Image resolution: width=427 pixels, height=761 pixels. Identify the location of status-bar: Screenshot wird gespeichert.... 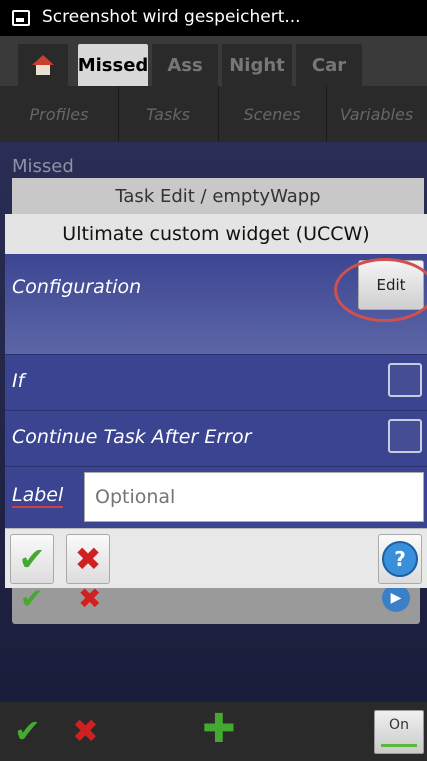
(213, 18).